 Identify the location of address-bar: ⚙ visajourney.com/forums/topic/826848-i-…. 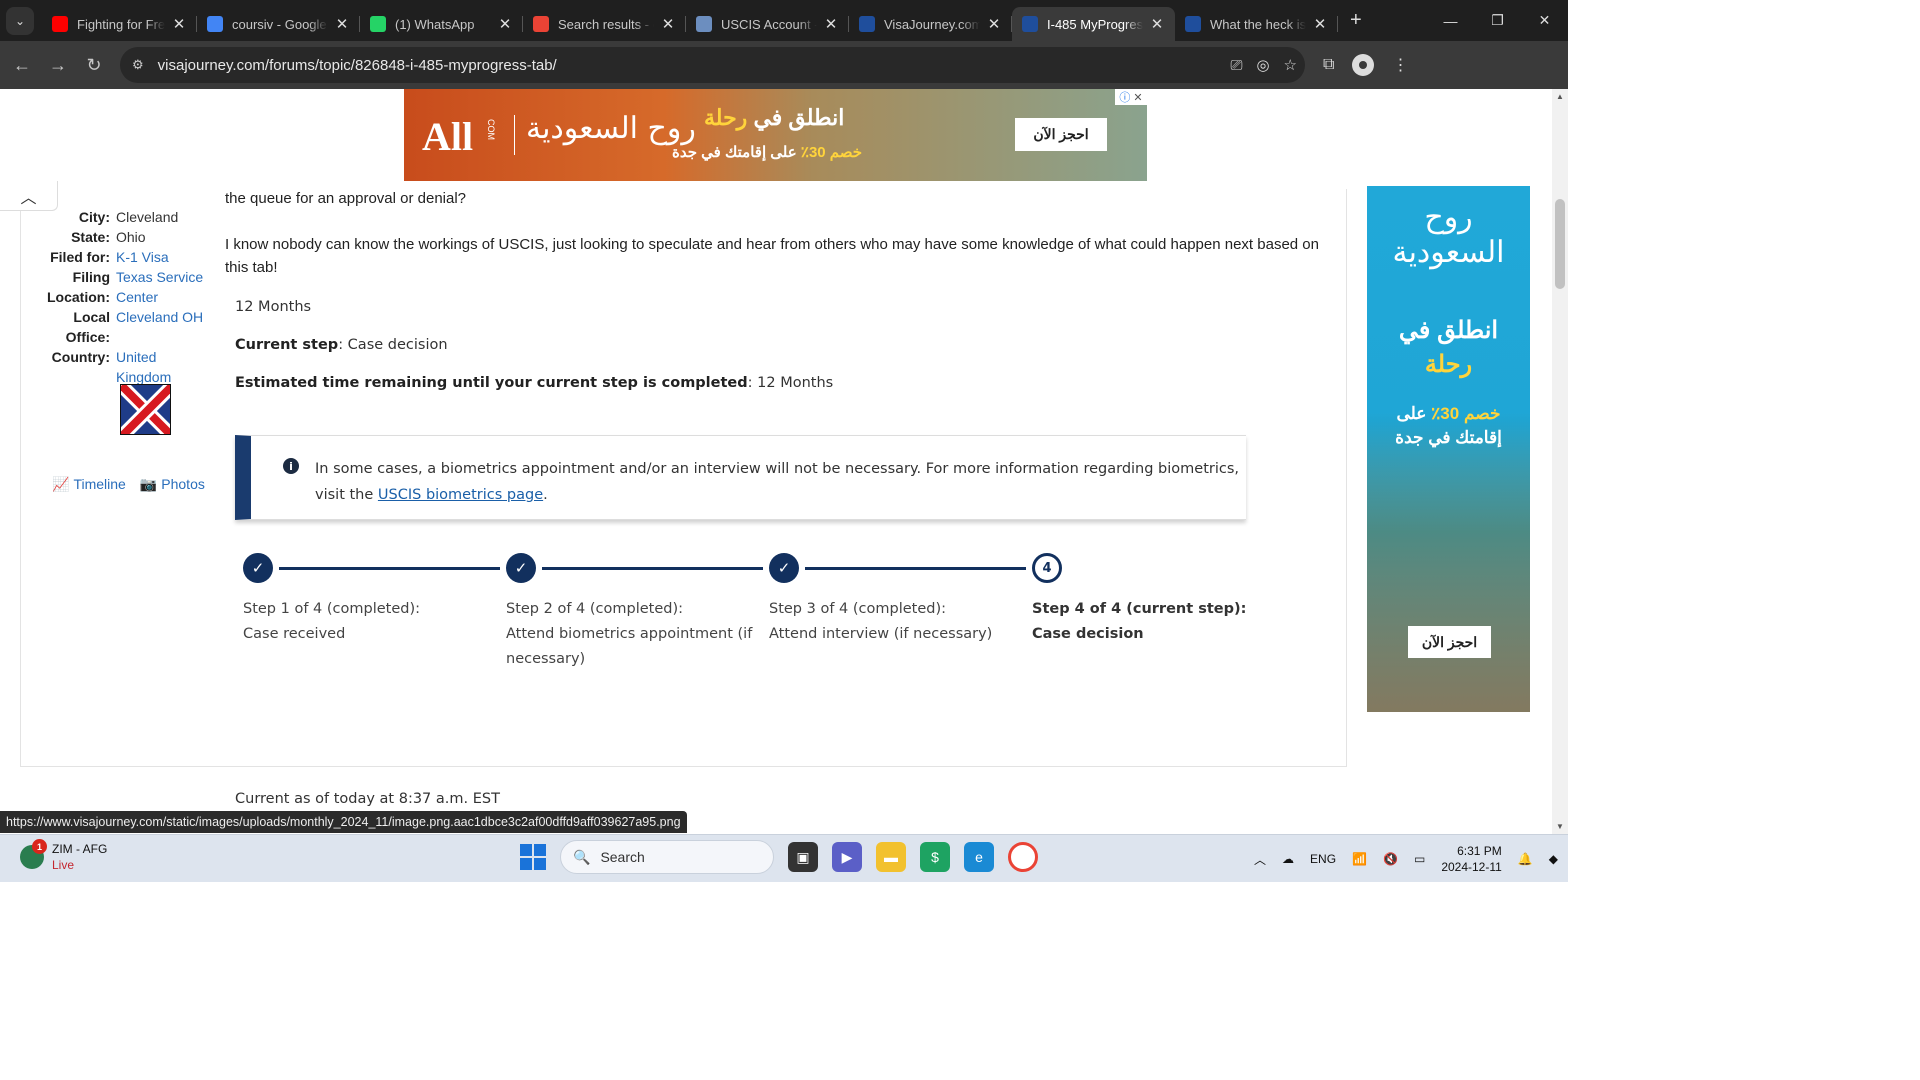
(712, 65).